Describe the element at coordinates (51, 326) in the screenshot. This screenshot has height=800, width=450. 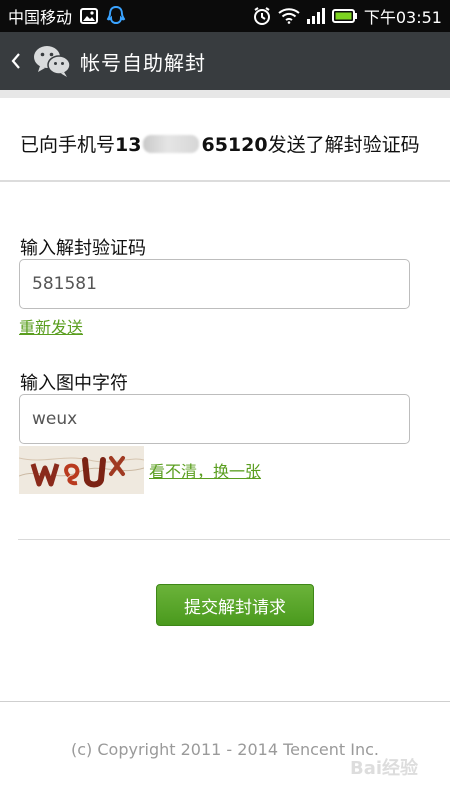
I see `resend-link: 重新发送` at that location.